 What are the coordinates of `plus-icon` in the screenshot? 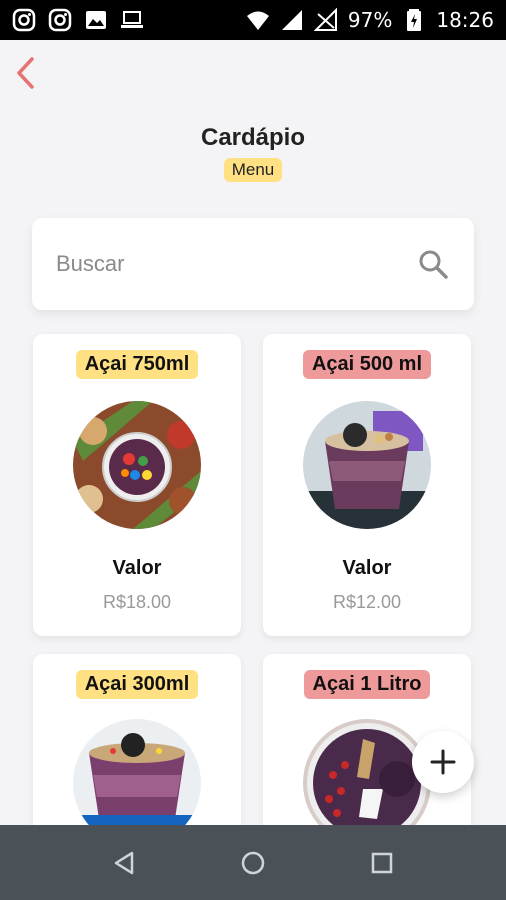 It's located at (443, 762).